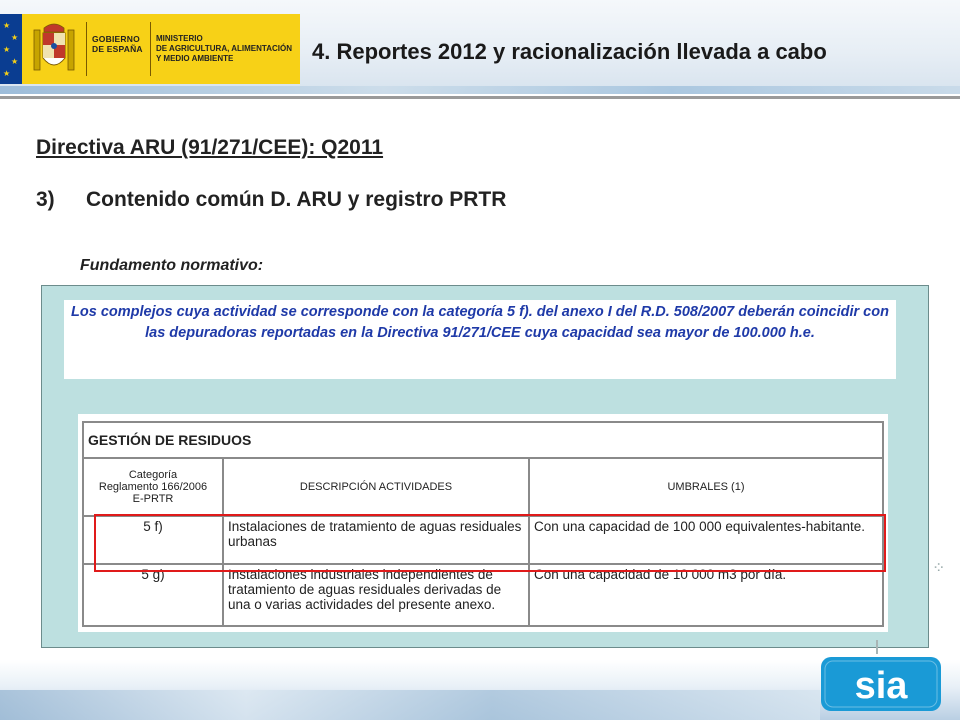 This screenshot has height=720, width=960. What do you see at coordinates (490, 543) in the screenshot?
I see `highlight-box` at bounding box center [490, 543].